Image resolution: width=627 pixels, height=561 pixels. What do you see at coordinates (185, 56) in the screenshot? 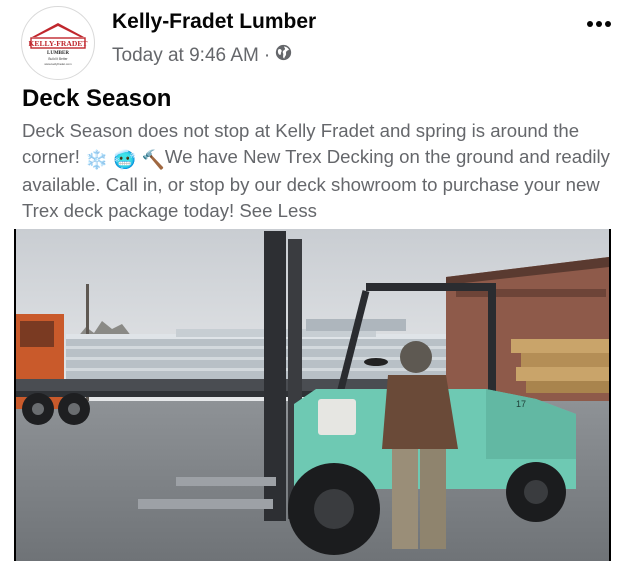
I see `post-timestamp: Today at 9:46 AM` at bounding box center [185, 56].